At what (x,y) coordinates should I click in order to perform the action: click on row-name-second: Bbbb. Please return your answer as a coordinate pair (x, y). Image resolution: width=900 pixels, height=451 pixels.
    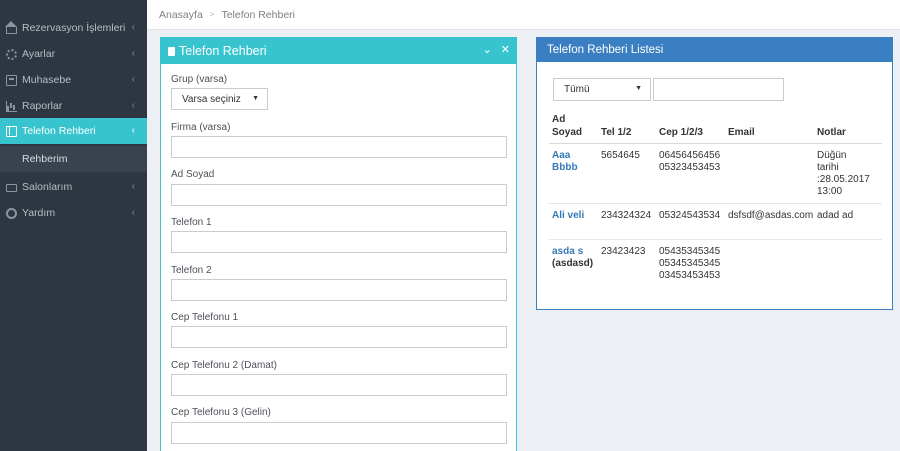
    Looking at the image, I should click on (565, 167).